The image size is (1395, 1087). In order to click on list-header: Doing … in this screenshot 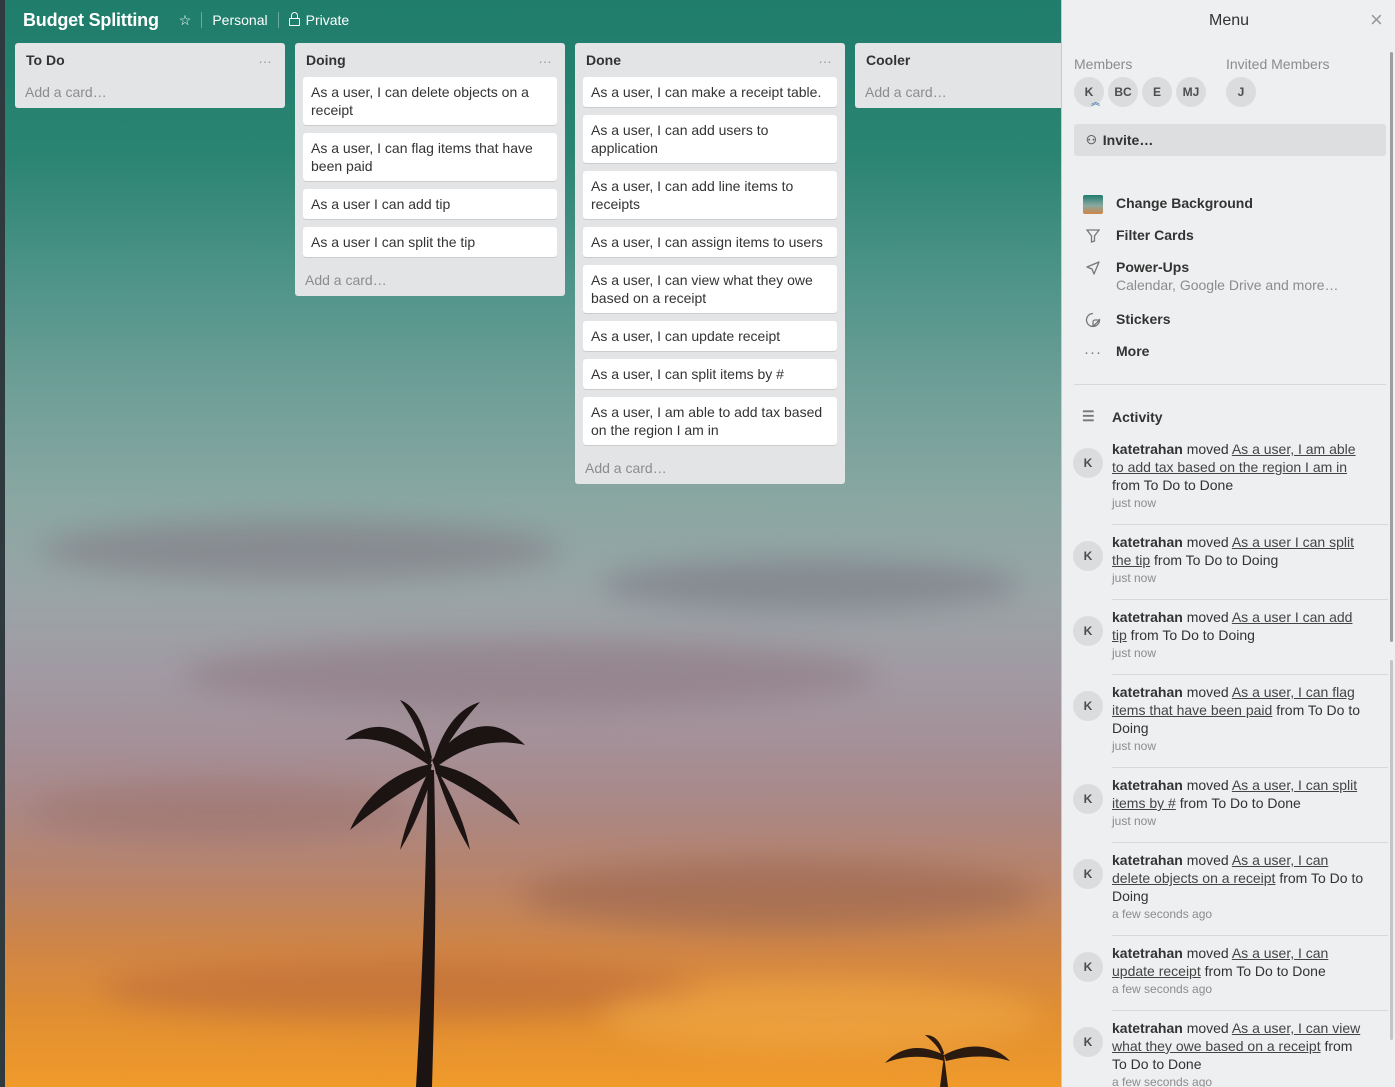, I will do `click(430, 60)`.